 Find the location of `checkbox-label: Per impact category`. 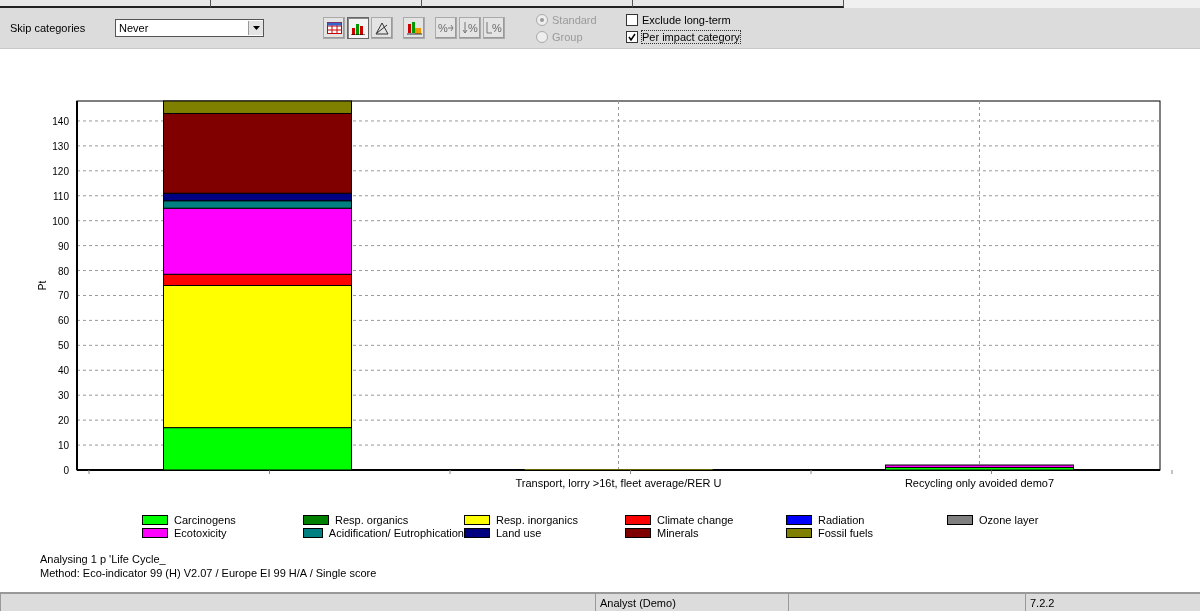

checkbox-label: Per impact category is located at coordinates (691, 36).